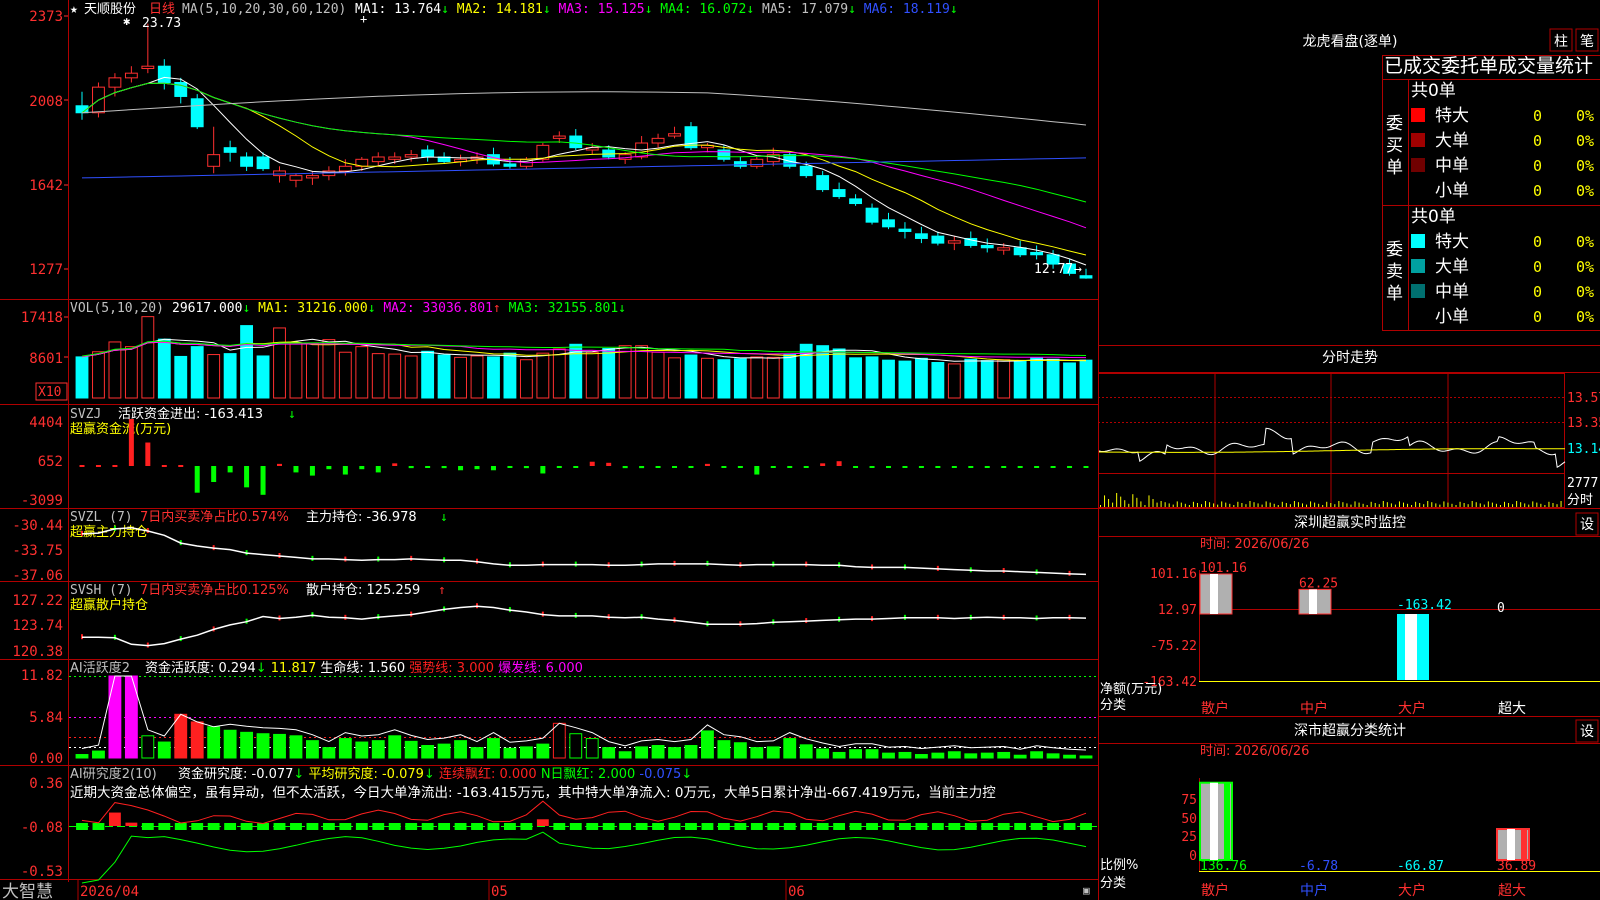 The image size is (1600, 900). What do you see at coordinates (1086, 890) in the screenshot?
I see `lock-icon: ▣` at bounding box center [1086, 890].